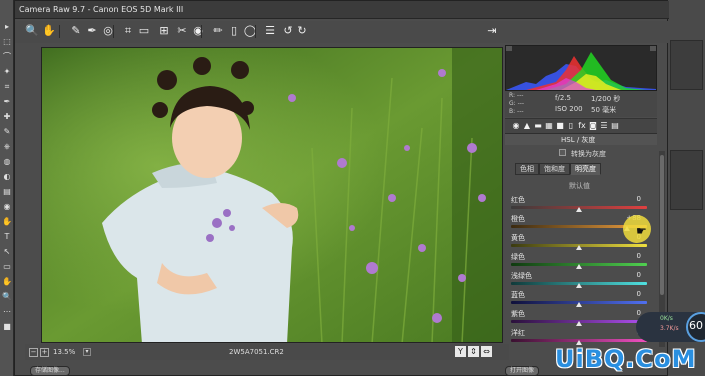 This screenshot has height=376, width=705. Describe the element at coordinates (7, 207) in the screenshot. I see `ps-tool-icon: ◉` at that location.